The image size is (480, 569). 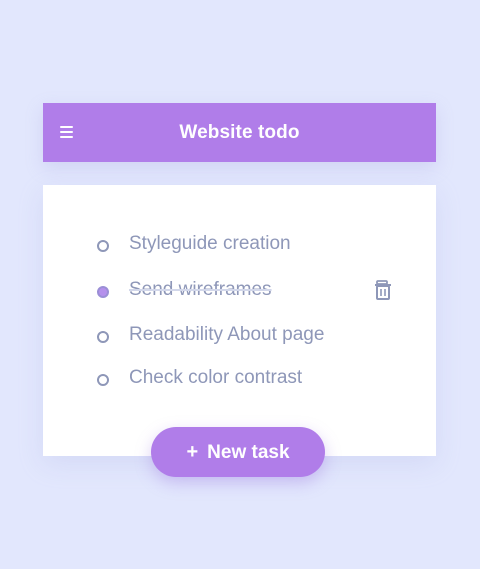 I want to click on task-item: Styleguide creation, so click(x=239, y=246).